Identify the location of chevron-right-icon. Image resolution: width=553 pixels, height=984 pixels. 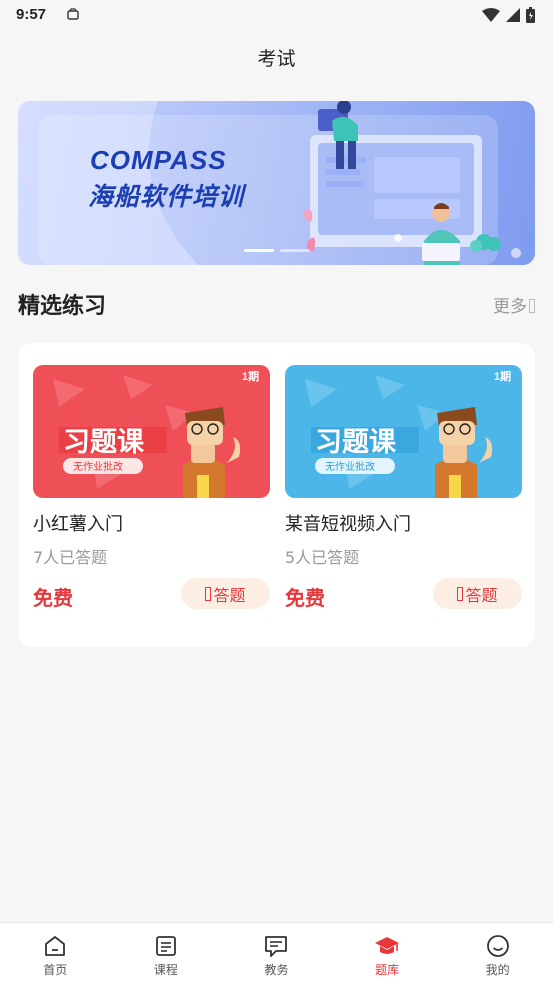
(532, 306).